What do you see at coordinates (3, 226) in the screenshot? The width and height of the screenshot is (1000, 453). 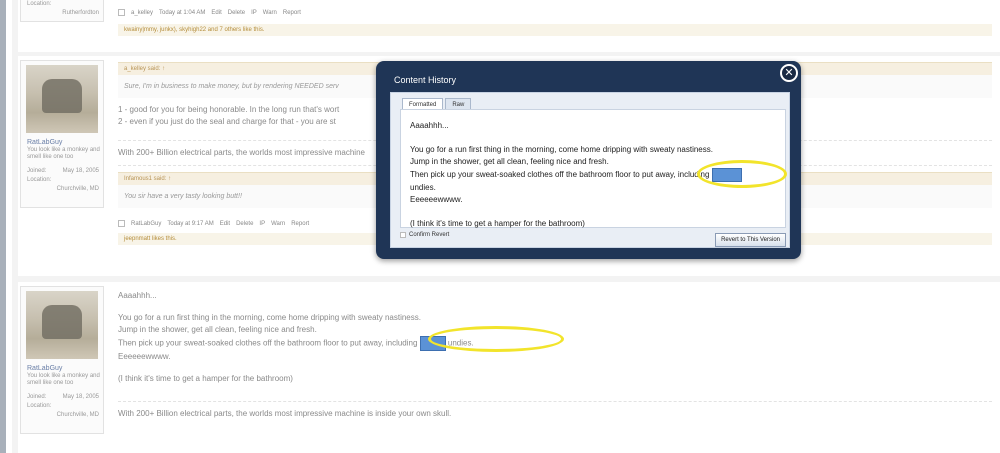 I see `left-border` at bounding box center [3, 226].